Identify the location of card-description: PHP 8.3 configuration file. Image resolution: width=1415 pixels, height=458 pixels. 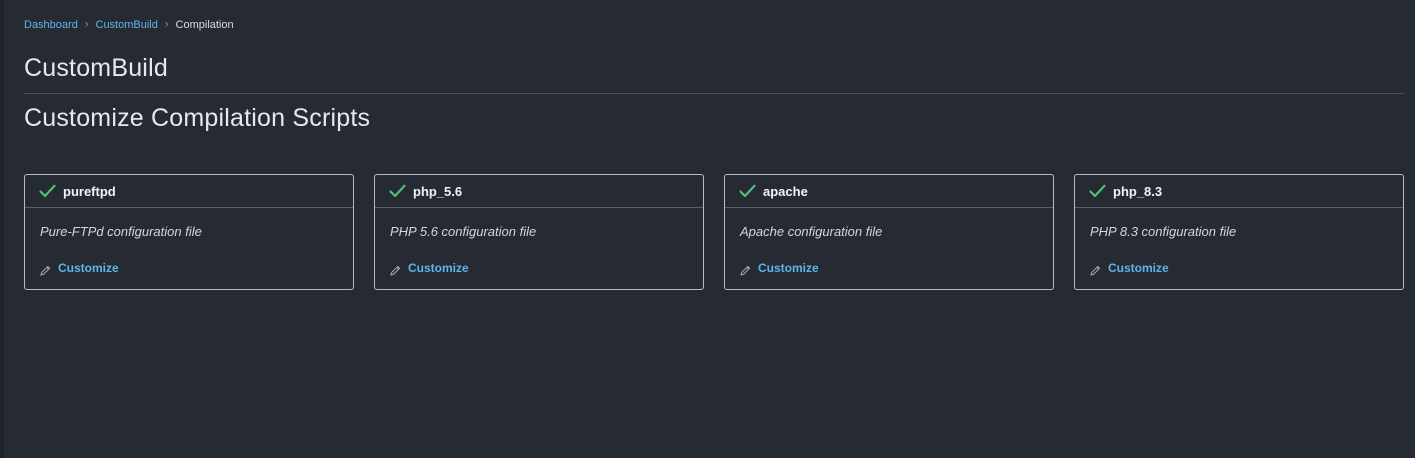
(1163, 231).